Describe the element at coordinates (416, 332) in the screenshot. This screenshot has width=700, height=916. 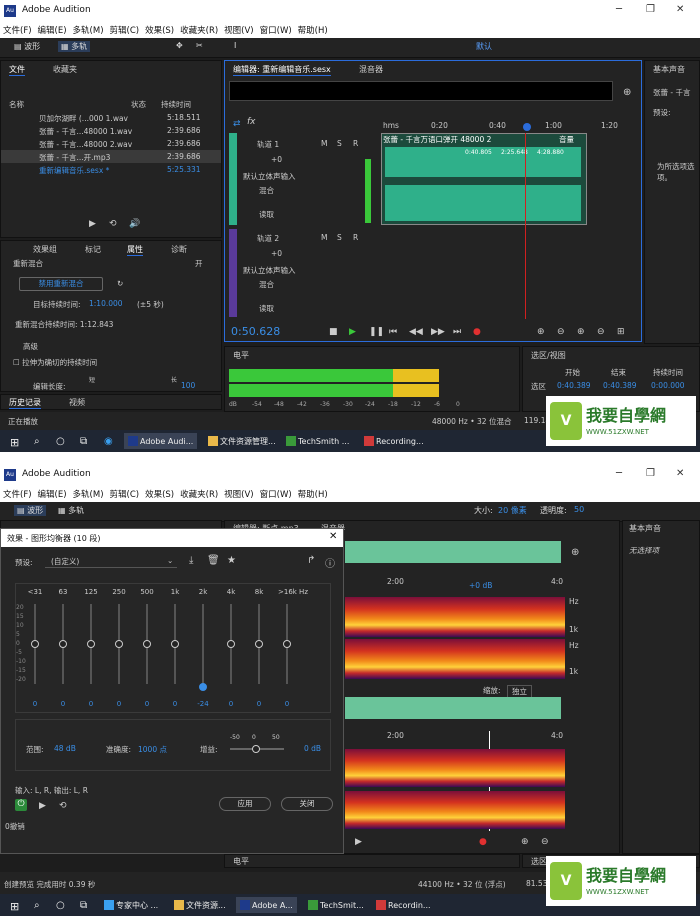
I see `rewind-icon: ◀◀` at that location.